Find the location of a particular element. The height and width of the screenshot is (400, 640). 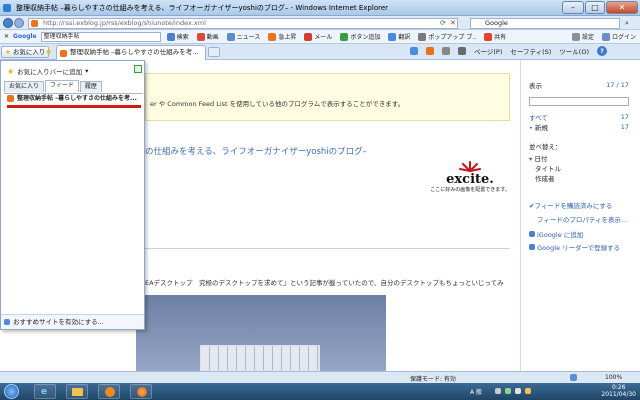

feed-filter-input is located at coordinates (579, 101).